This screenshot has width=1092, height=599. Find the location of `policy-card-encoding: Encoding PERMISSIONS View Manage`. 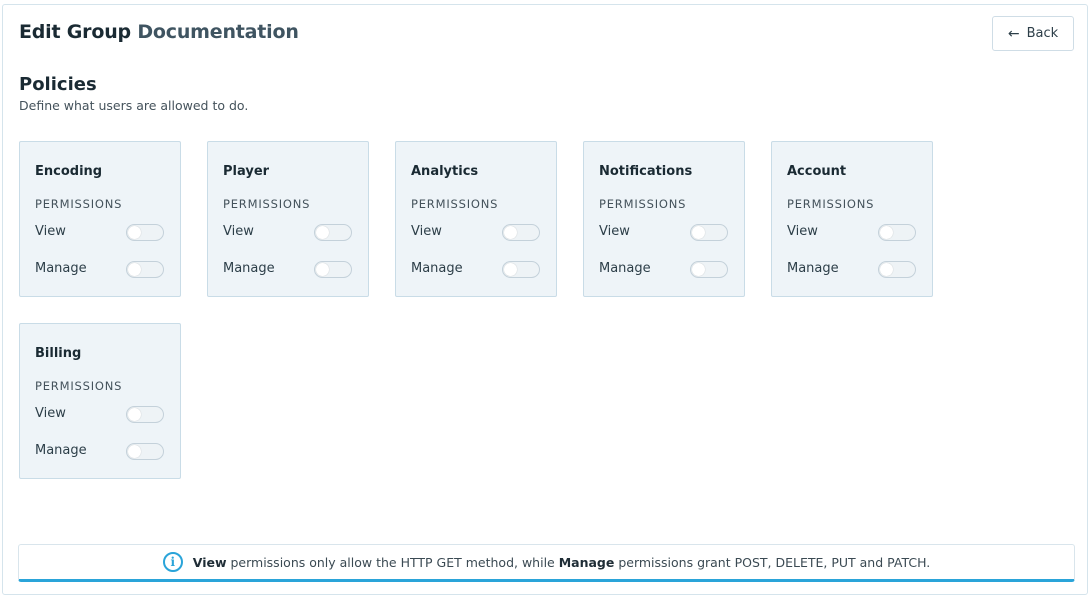

policy-card-encoding: Encoding PERMISSIONS View Manage is located at coordinates (100, 219).